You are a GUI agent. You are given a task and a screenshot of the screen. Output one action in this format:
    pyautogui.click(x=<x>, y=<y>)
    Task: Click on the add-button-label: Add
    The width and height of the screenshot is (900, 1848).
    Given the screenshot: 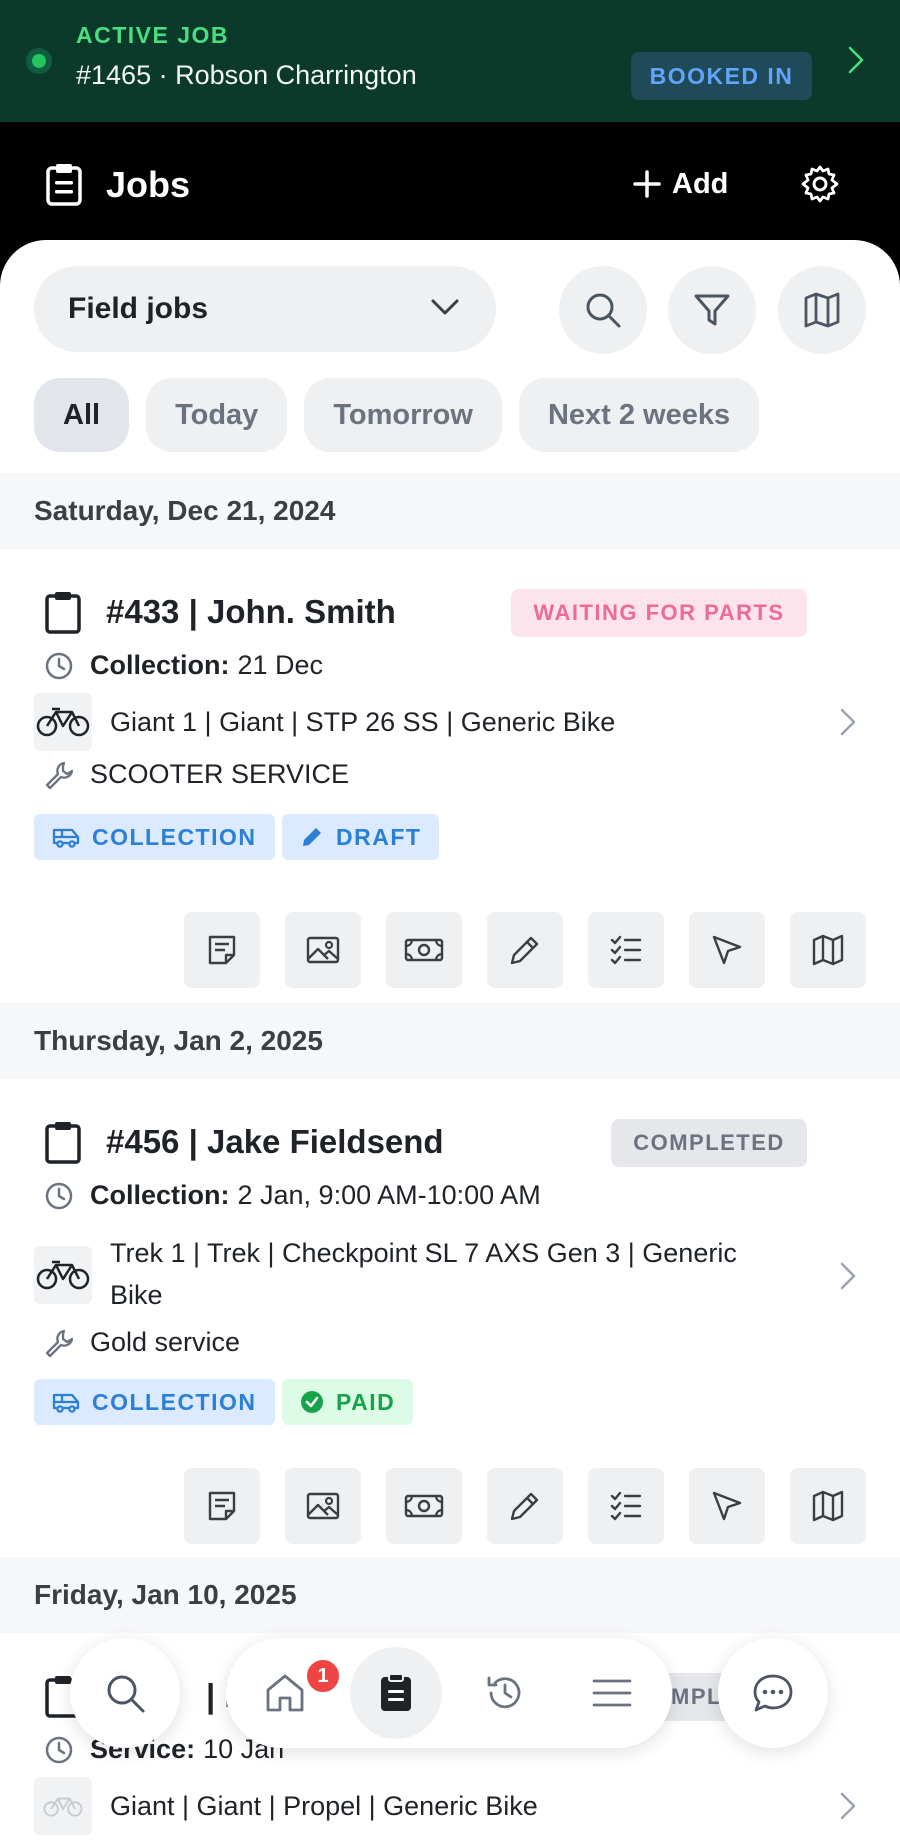 What is the action you would take?
    pyautogui.click(x=700, y=183)
    